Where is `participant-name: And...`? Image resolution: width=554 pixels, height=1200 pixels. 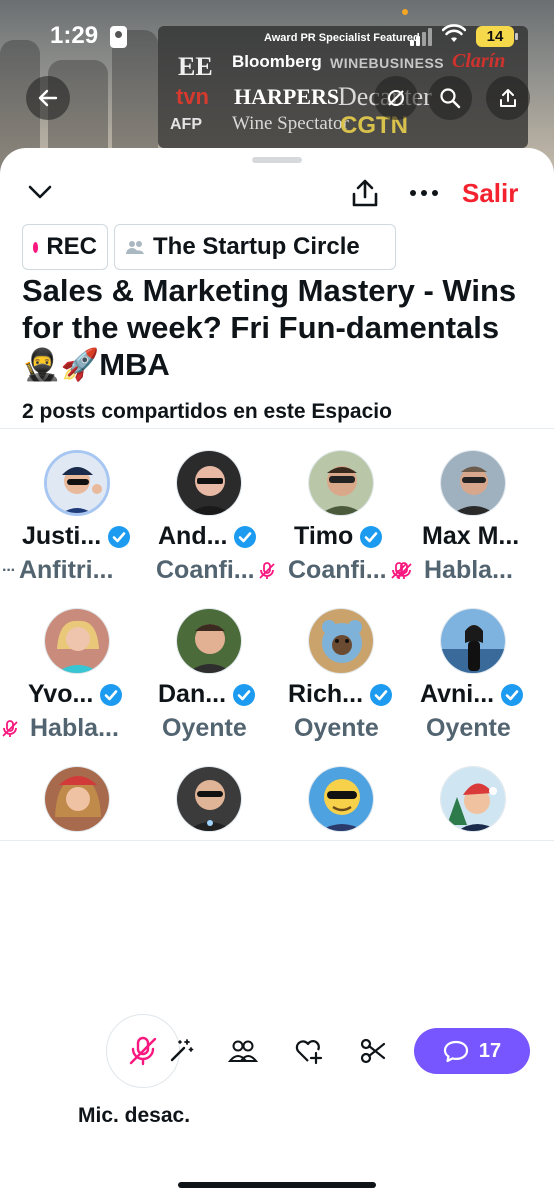
participant-name: And... is located at coordinates (207, 536).